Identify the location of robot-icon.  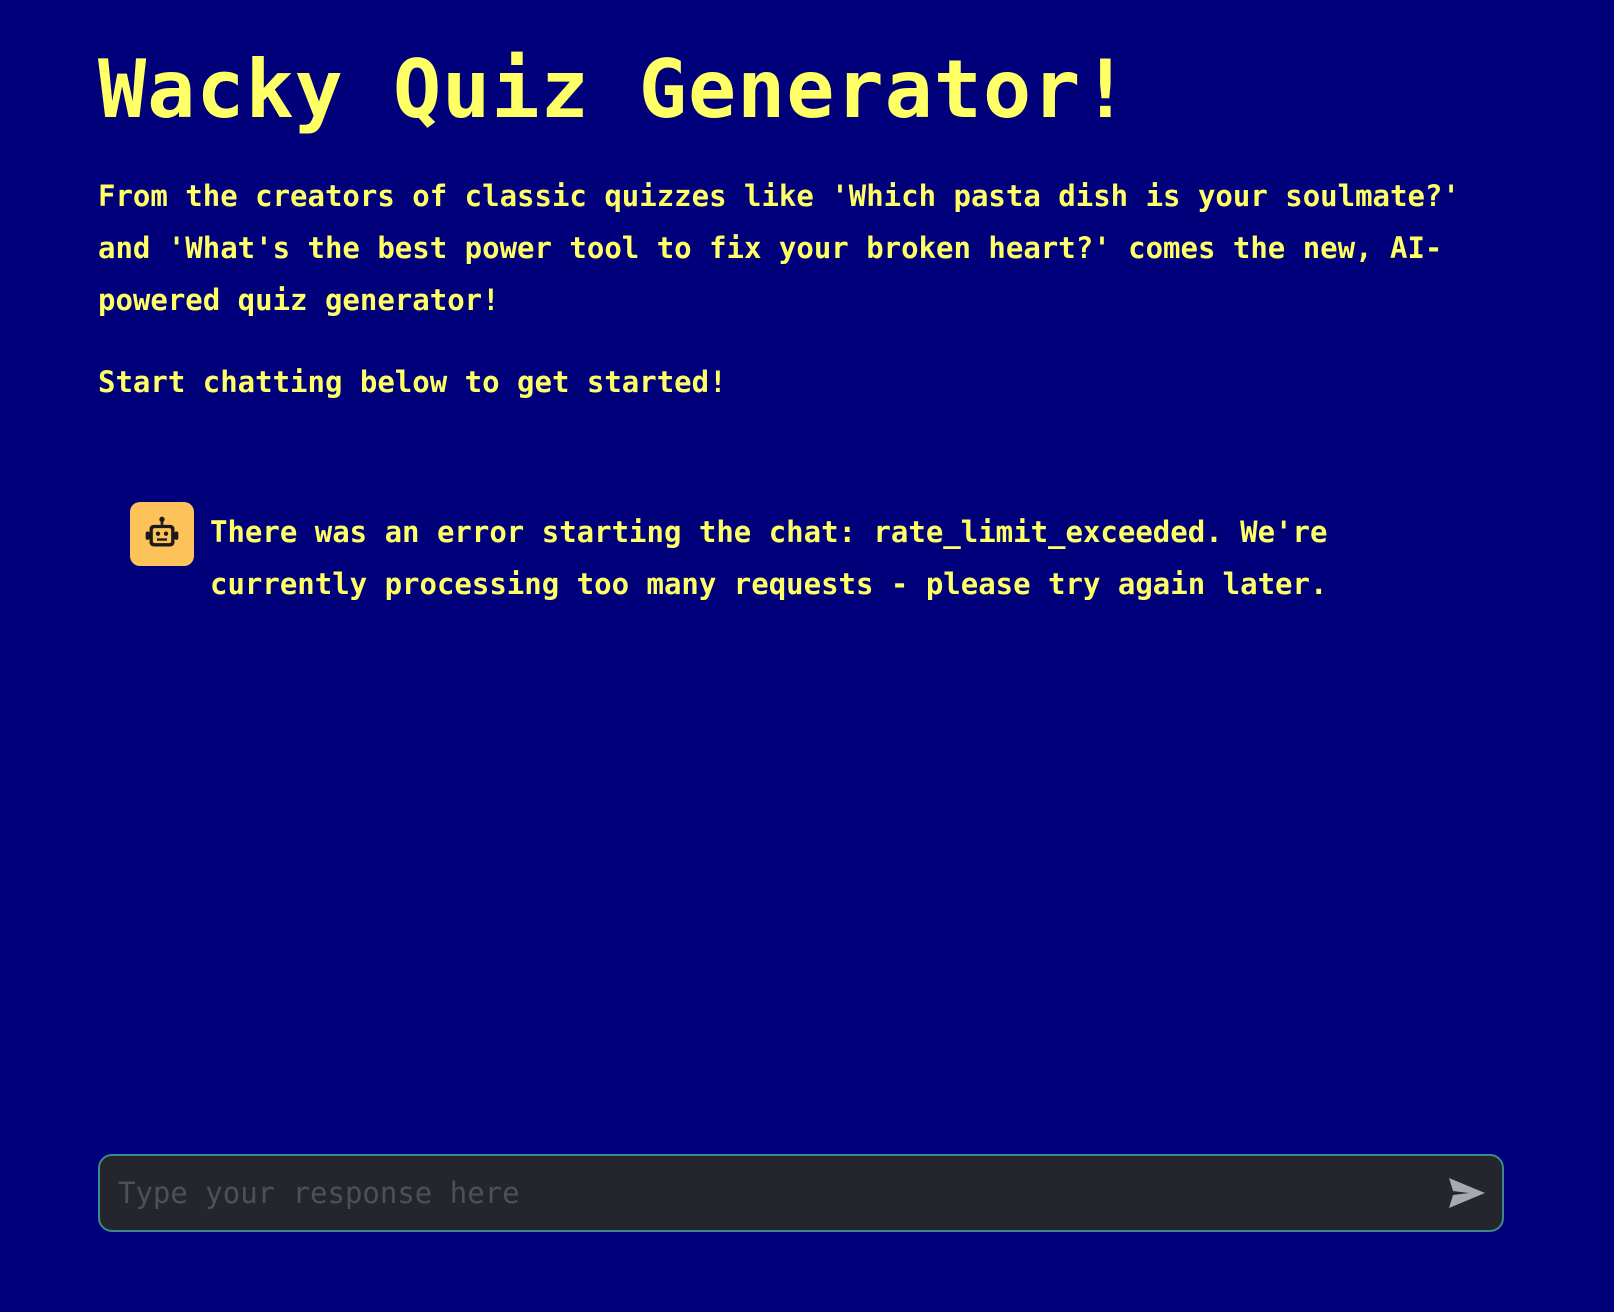
(162, 534).